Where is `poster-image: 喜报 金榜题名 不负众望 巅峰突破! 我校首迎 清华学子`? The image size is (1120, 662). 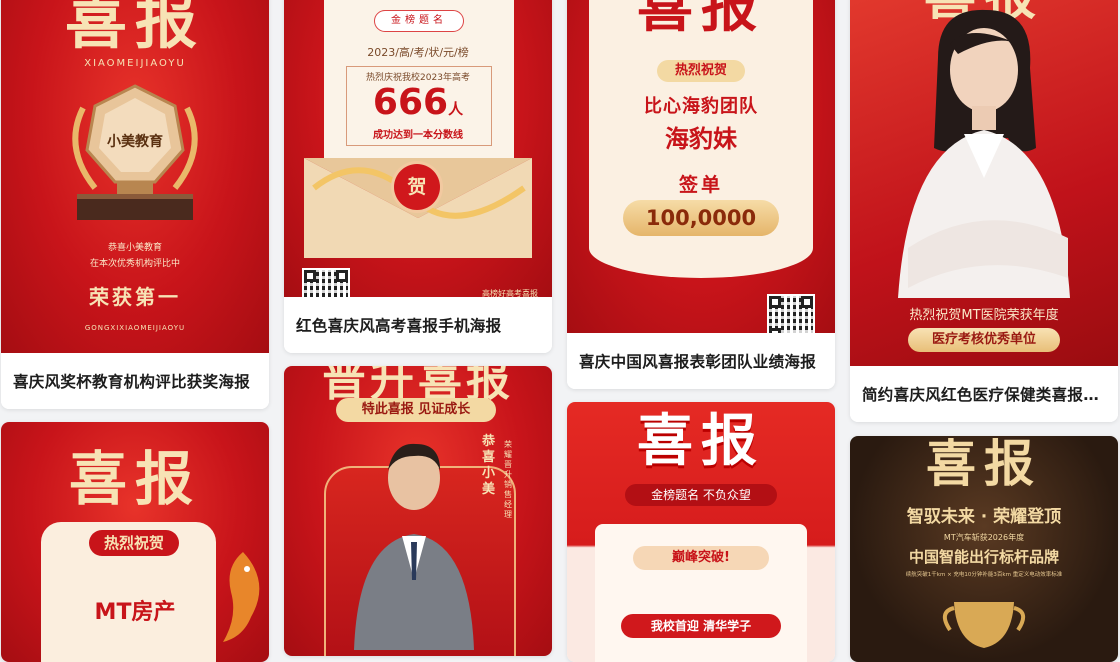 poster-image: 喜报 金榜题名 不负众望 巅峰突破! 我校首迎 清华学子 is located at coordinates (701, 532).